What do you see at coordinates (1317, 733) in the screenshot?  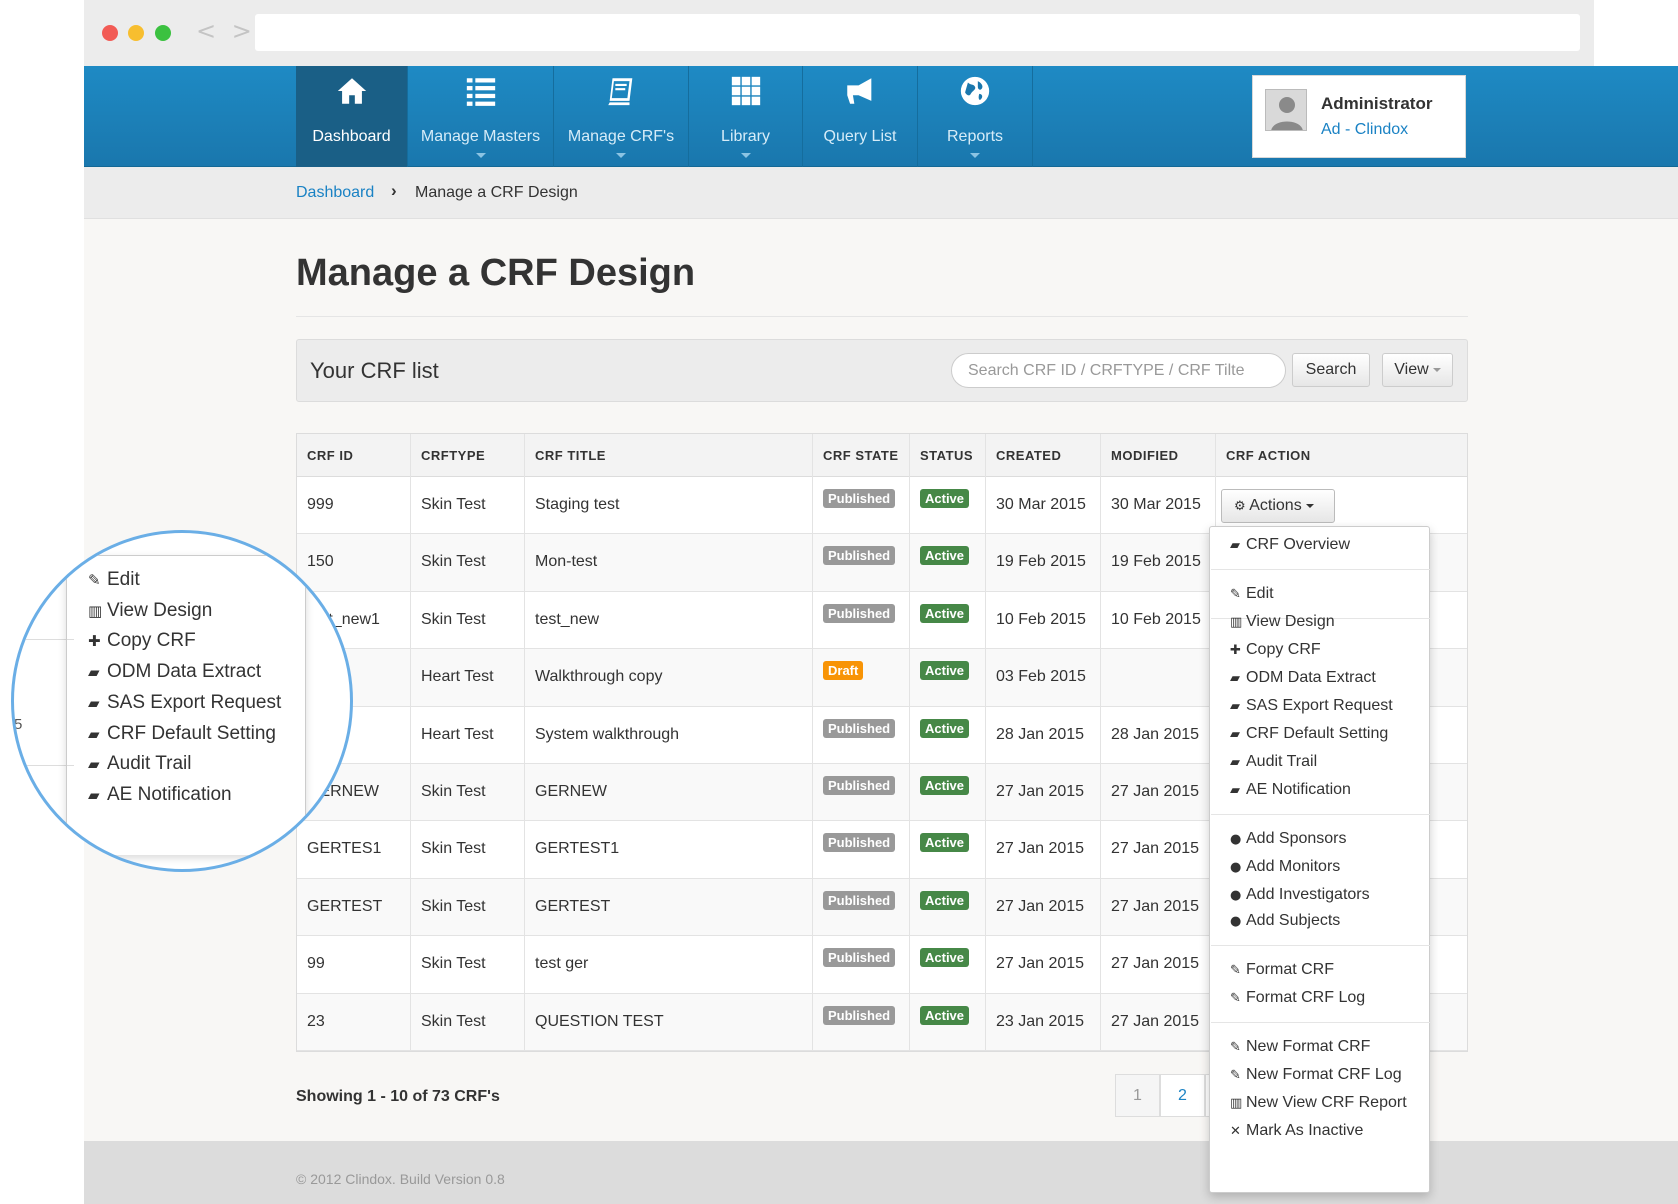 I see `menu-item-label: CRF Default Setting` at bounding box center [1317, 733].